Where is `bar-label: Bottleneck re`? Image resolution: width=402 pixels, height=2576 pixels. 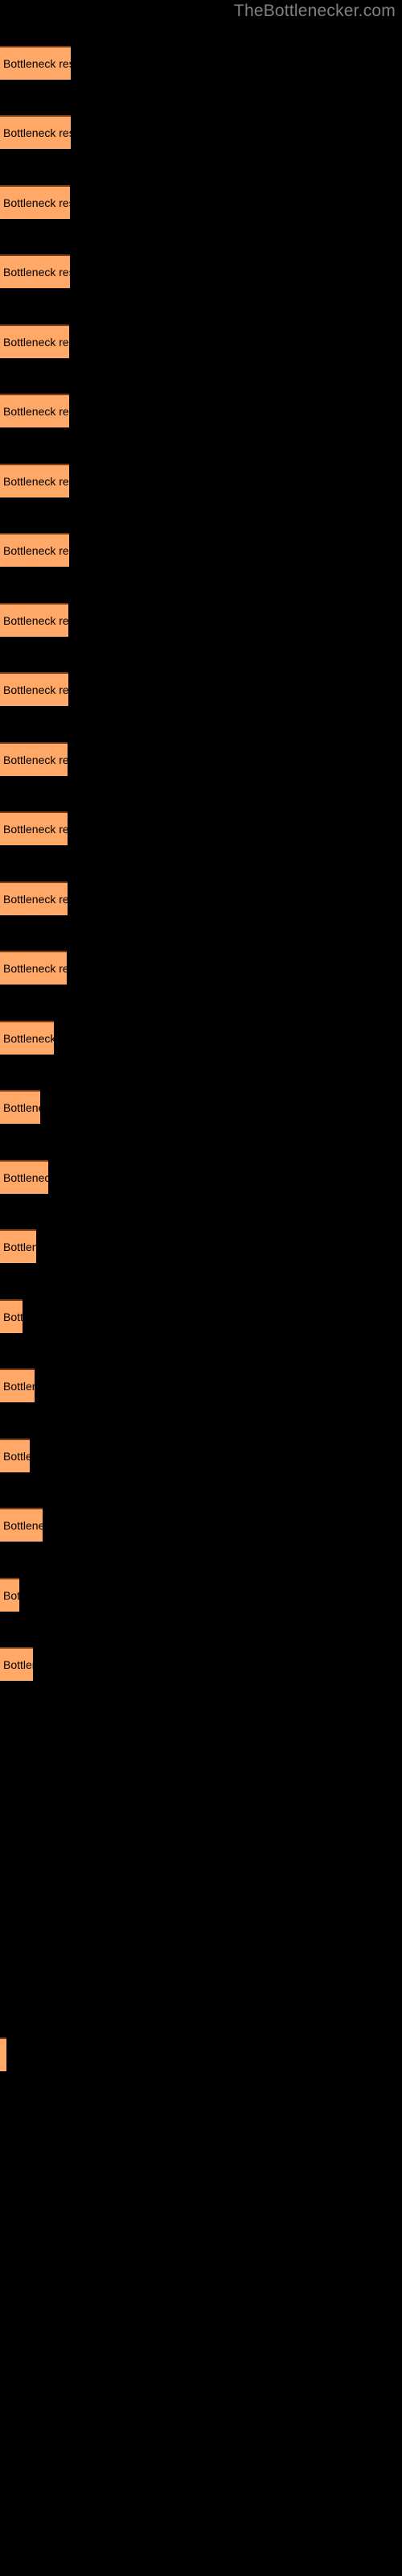
bar-label: Bottleneck re is located at coordinates (25, 1177).